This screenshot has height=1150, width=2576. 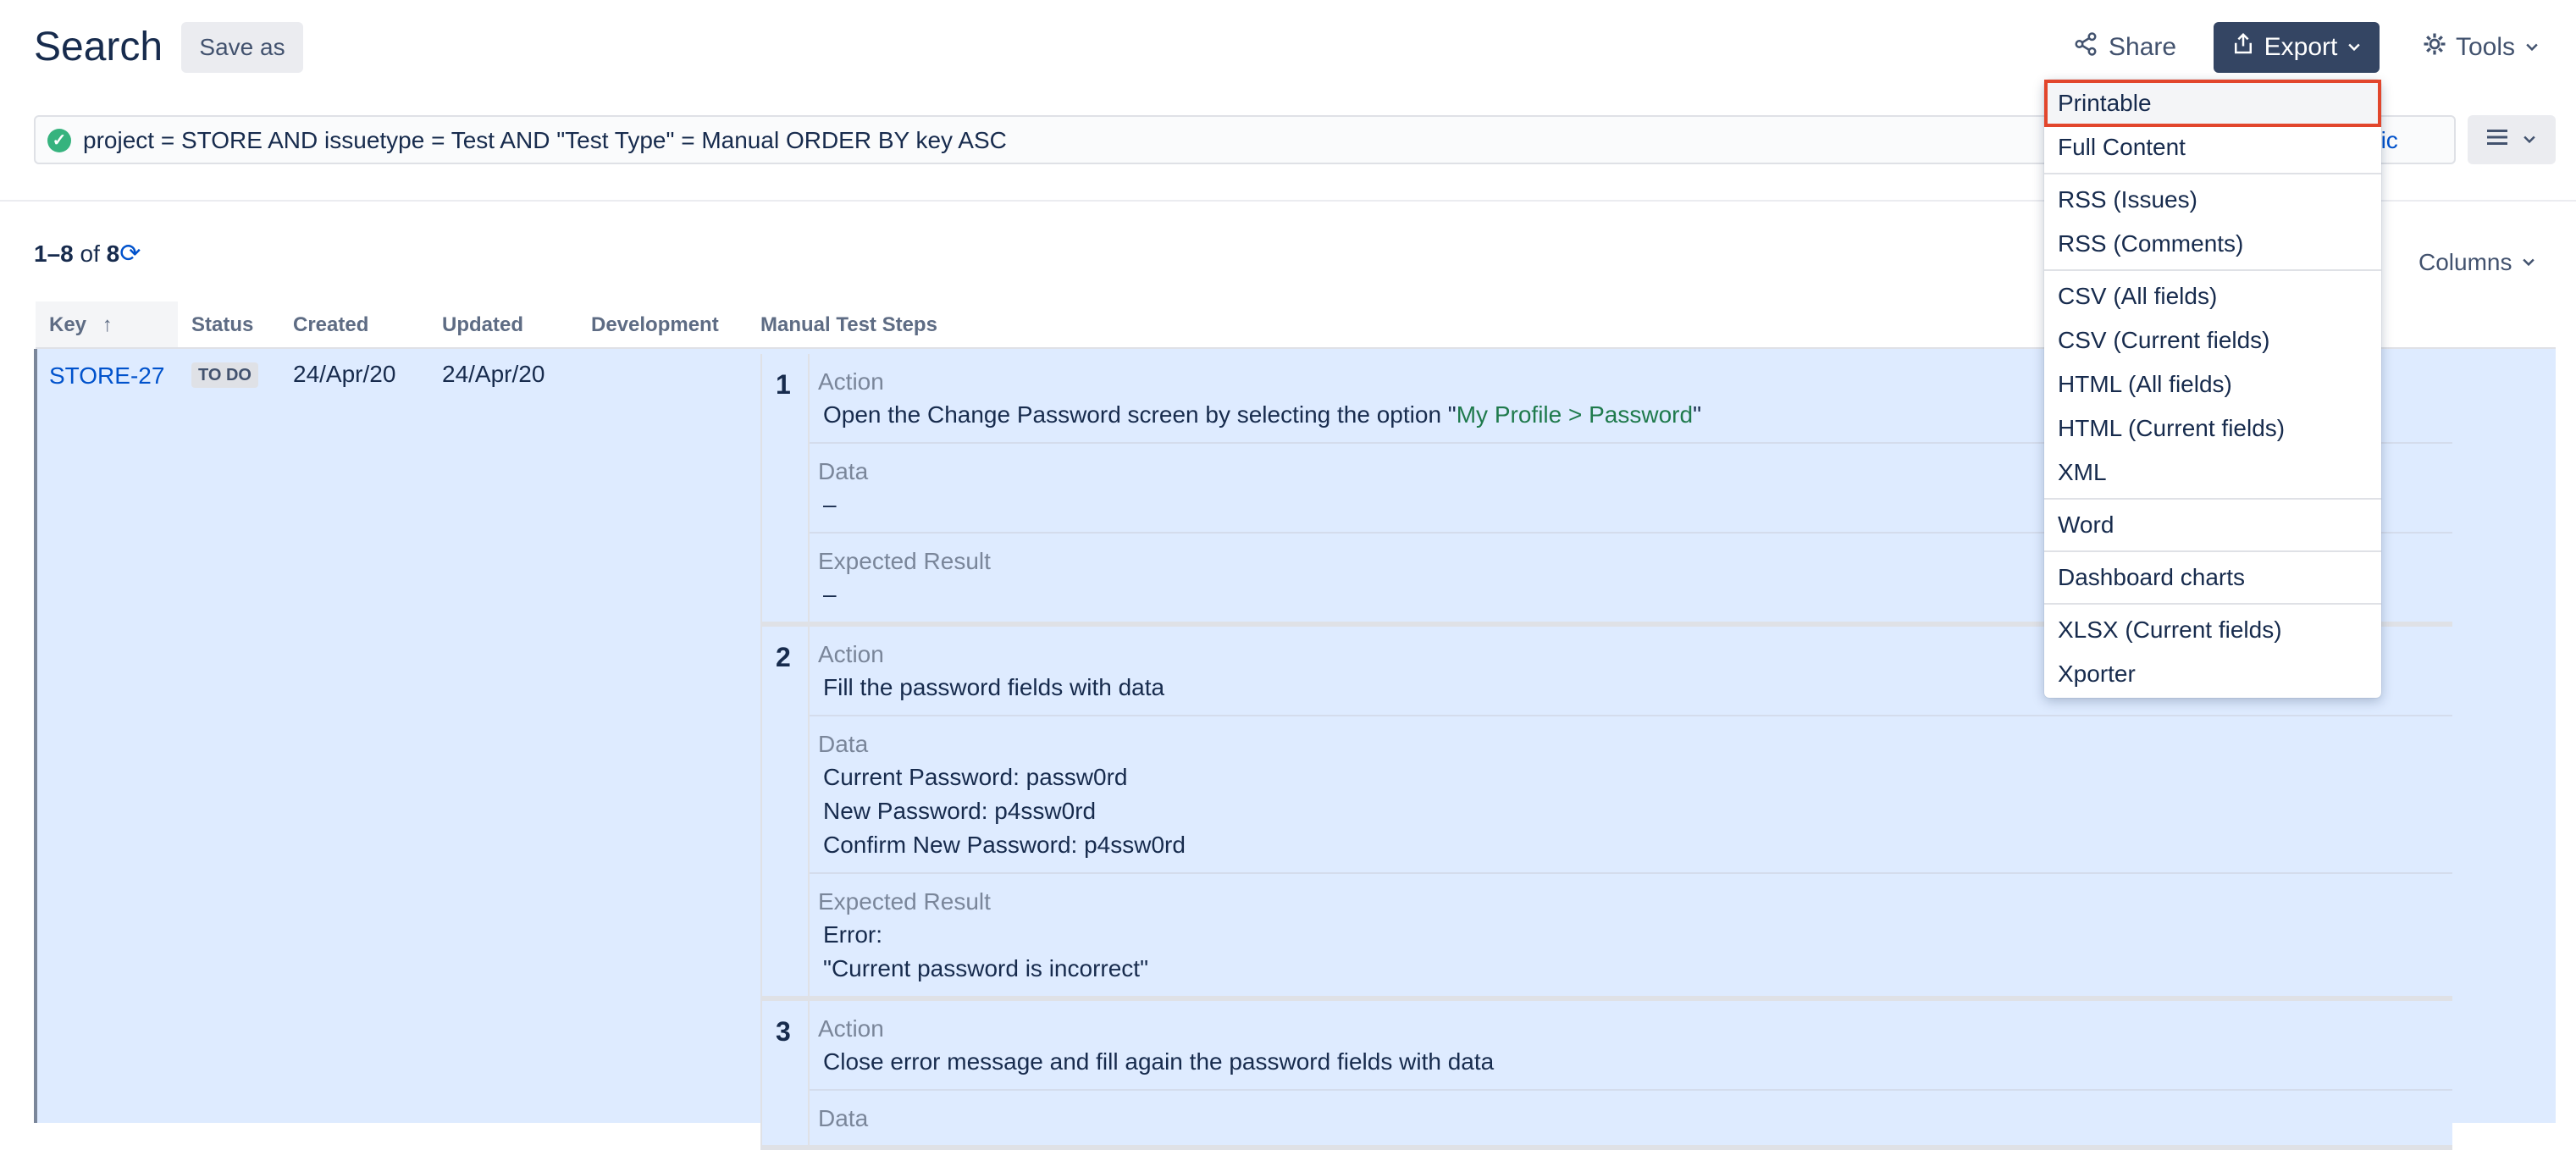 I want to click on check-circle-icon: ✓, so click(x=59, y=140).